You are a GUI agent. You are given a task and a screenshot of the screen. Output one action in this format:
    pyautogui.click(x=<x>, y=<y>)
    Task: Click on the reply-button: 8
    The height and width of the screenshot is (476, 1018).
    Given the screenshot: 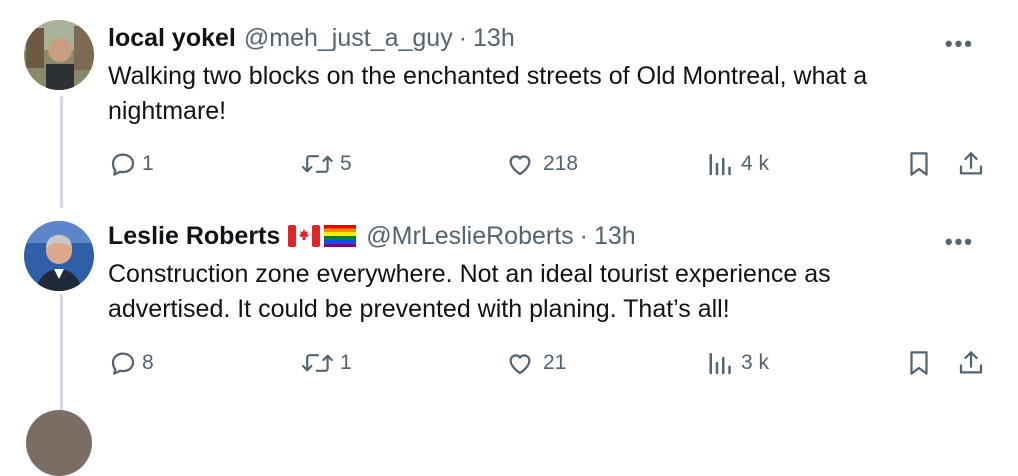 What is the action you would take?
    pyautogui.click(x=131, y=363)
    